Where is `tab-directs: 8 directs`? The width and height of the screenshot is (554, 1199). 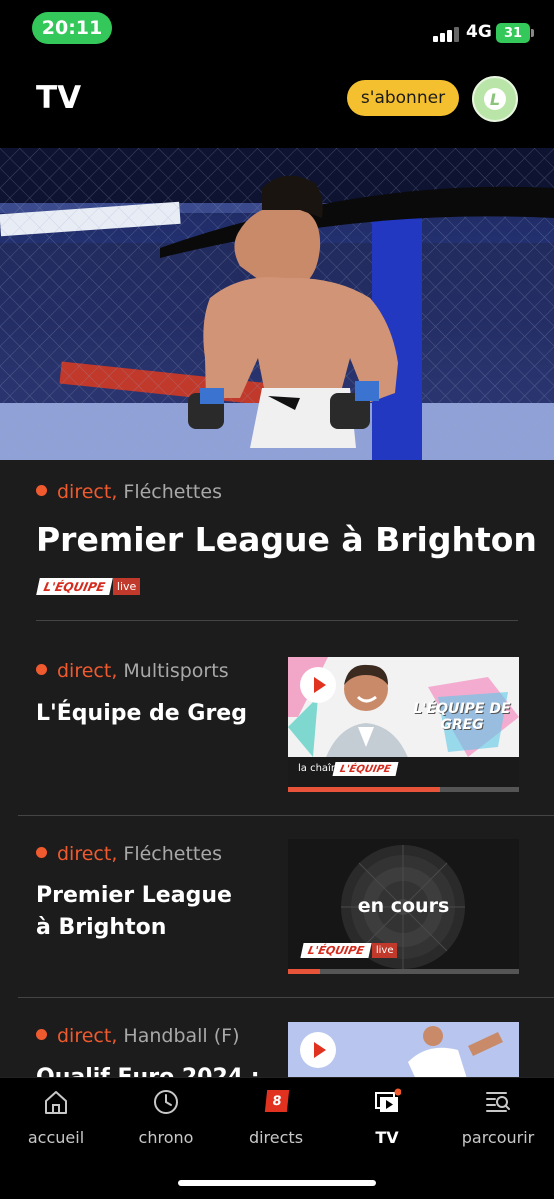
tab-directs: 8 directs is located at coordinates (276, 1118).